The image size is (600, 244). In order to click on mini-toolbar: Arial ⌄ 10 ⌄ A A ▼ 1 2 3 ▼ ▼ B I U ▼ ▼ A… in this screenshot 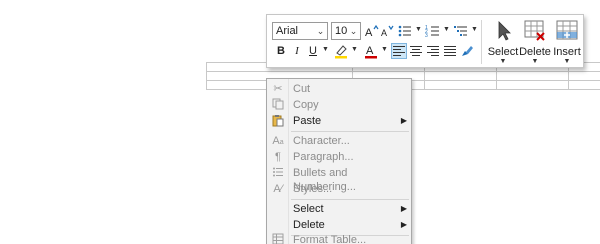, I will do `click(425, 41)`.